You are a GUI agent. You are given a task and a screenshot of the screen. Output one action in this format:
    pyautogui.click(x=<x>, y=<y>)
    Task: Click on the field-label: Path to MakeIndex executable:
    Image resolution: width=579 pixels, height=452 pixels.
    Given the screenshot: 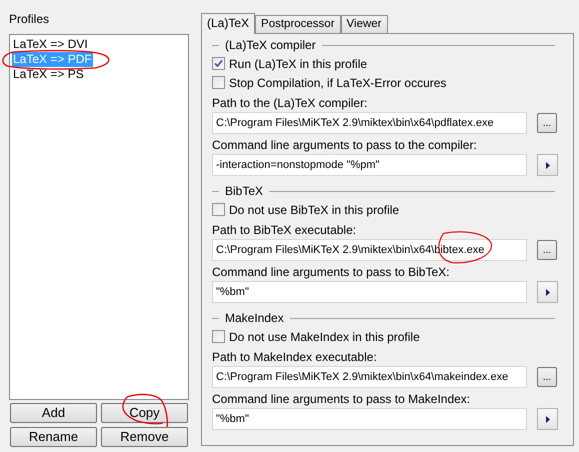 What is the action you would take?
    pyautogui.click(x=295, y=357)
    